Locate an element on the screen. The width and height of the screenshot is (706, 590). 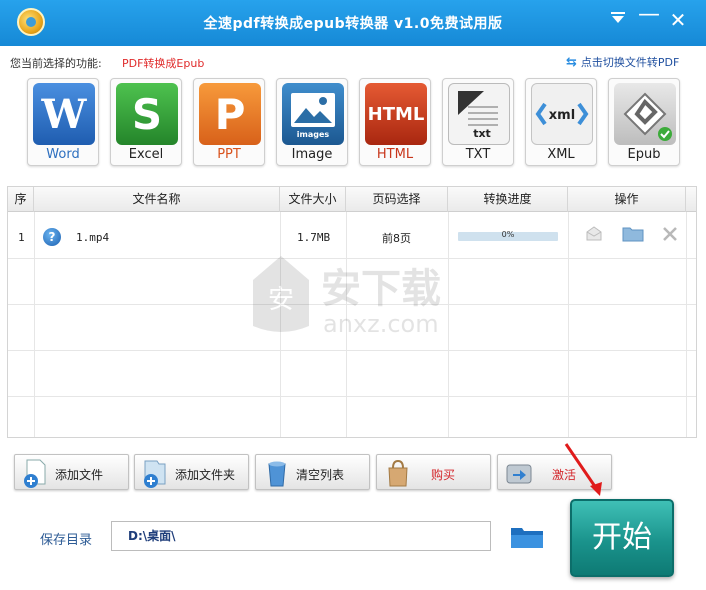
save-directory-input: D:\桌面\ is located at coordinates (301, 536).